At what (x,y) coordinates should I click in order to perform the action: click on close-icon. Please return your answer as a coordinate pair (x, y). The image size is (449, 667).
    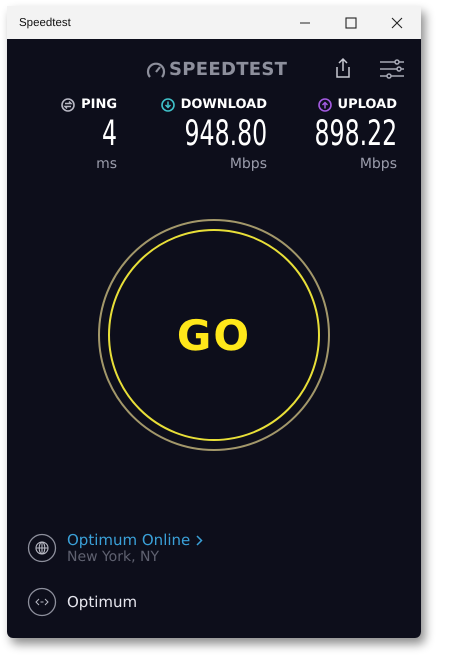
    Looking at the image, I should click on (397, 22).